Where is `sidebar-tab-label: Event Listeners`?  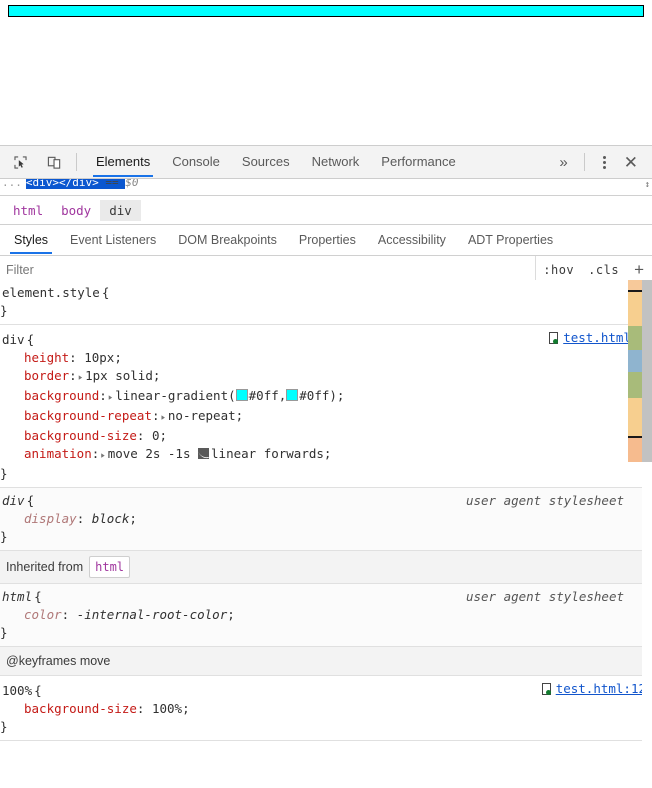
sidebar-tab-label: Event Listeners is located at coordinates (113, 240).